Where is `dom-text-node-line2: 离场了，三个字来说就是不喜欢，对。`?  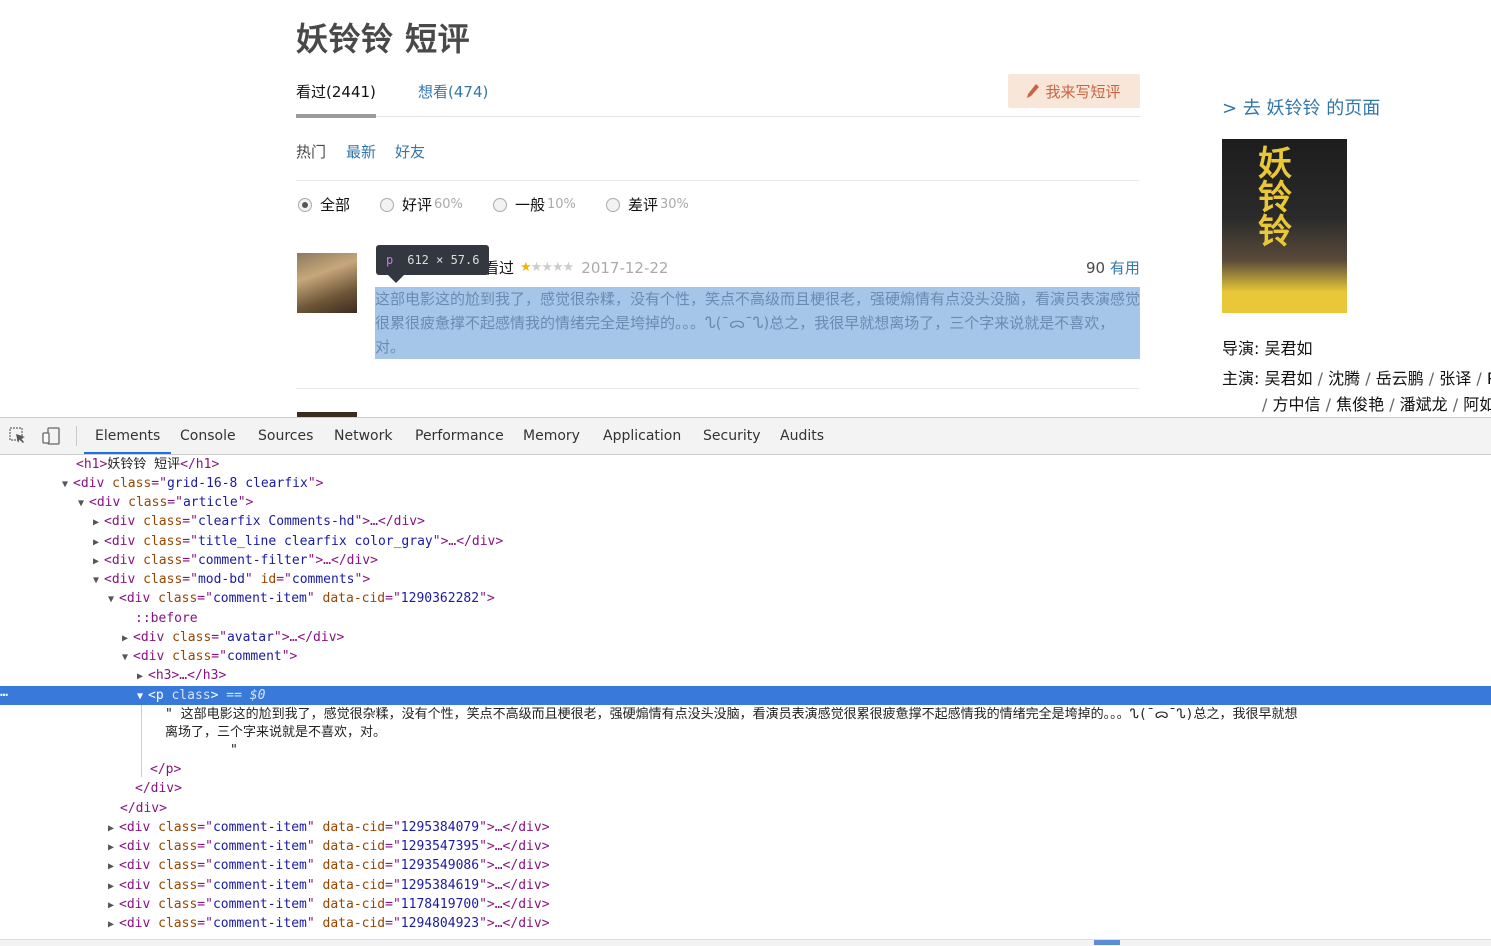
dom-text-node-line2: 离场了，三个字来说就是不喜欢，对。 is located at coordinates (275, 732).